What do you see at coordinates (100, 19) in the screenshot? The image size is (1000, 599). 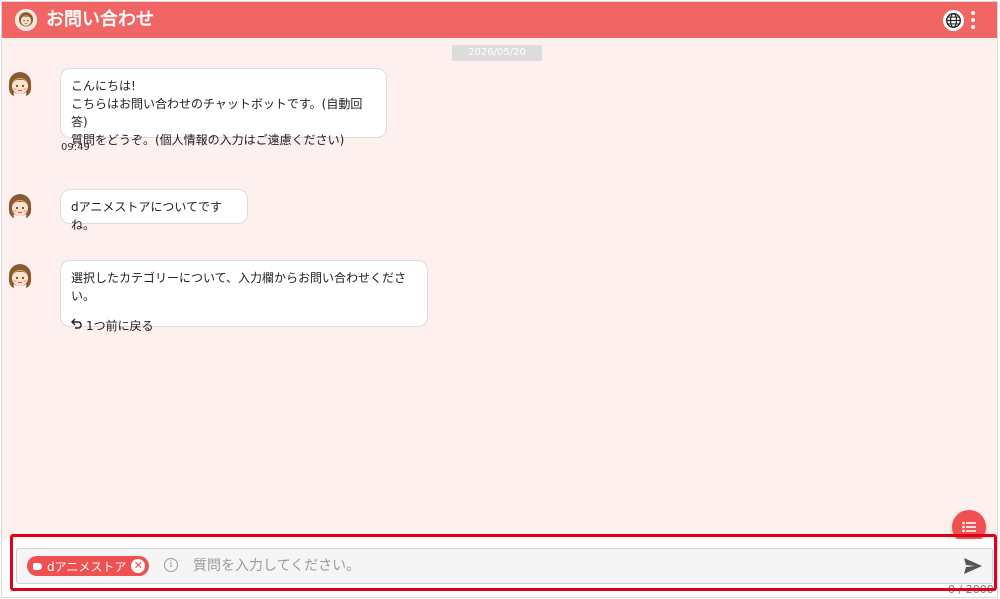 I see `page-title: お問い合わせ` at bounding box center [100, 19].